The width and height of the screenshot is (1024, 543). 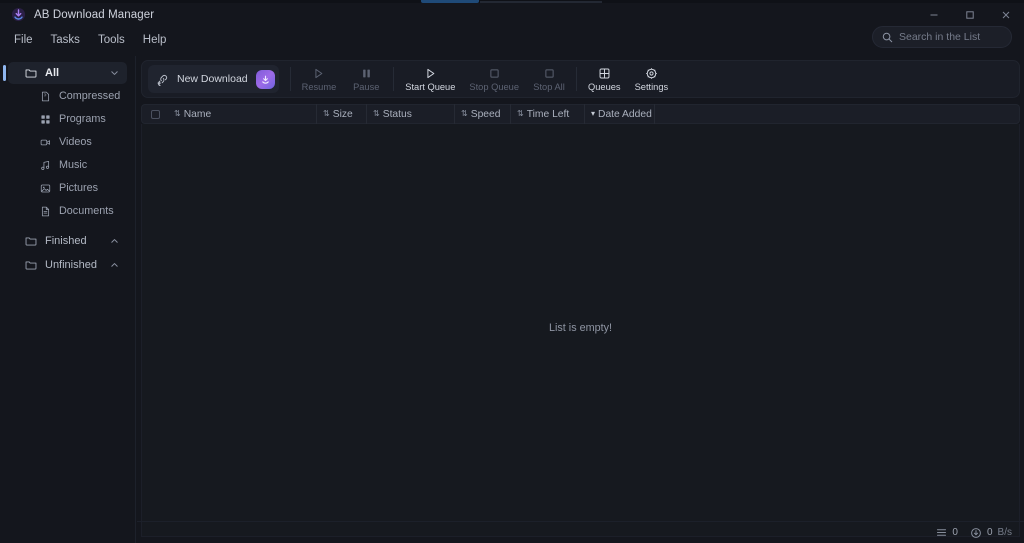 What do you see at coordinates (45, 119) in the screenshot?
I see `apps-grid-icon` at bounding box center [45, 119].